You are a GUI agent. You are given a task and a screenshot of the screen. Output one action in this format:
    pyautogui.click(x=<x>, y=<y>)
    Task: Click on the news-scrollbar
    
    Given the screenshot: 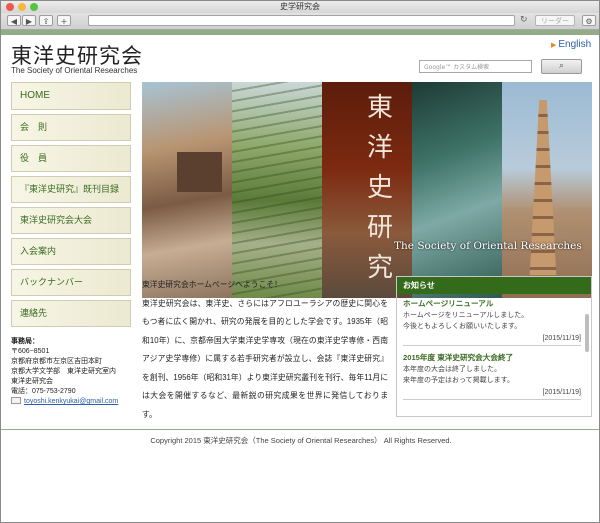 What is the action you would take?
    pyautogui.click(x=587, y=333)
    